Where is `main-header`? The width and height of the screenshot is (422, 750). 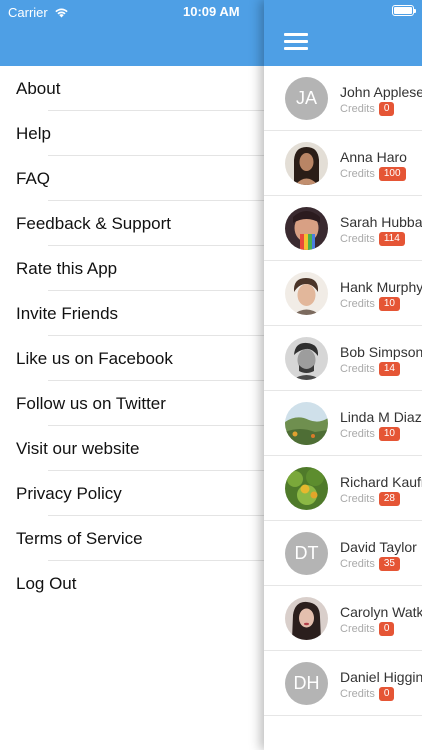
main-header is located at coordinates (343, 33).